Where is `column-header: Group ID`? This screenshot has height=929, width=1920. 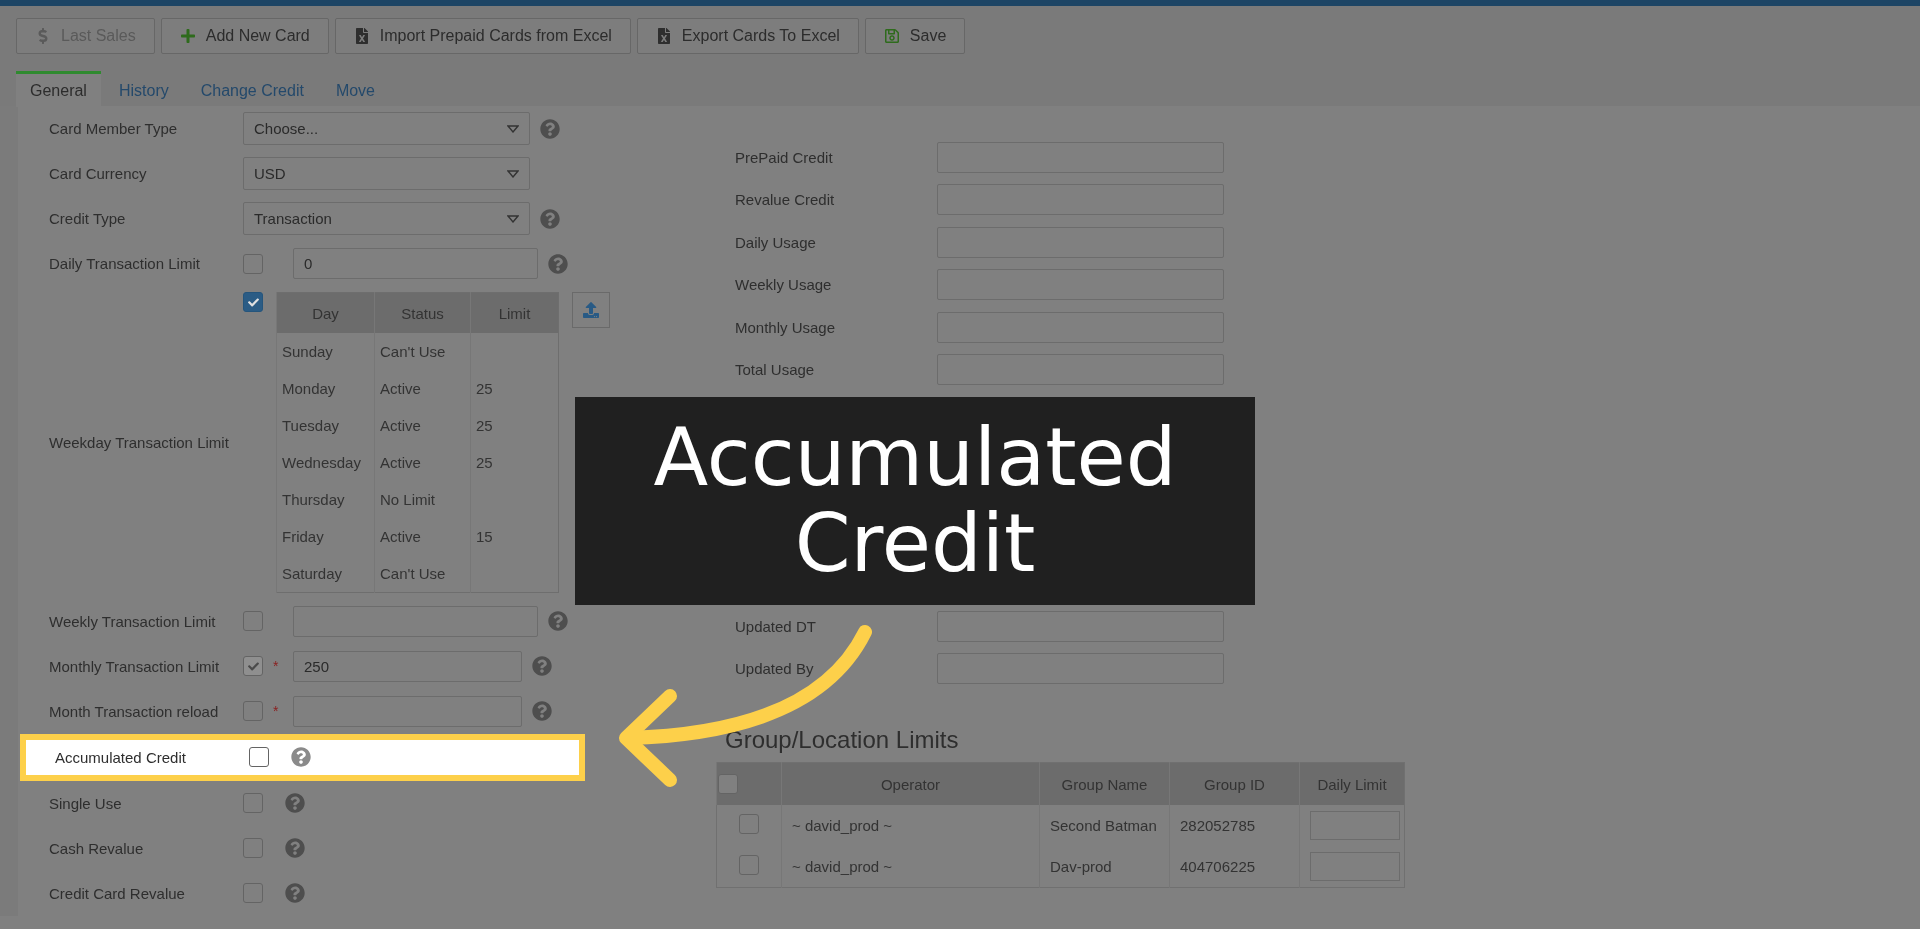
column-header: Group ID is located at coordinates (1234, 783).